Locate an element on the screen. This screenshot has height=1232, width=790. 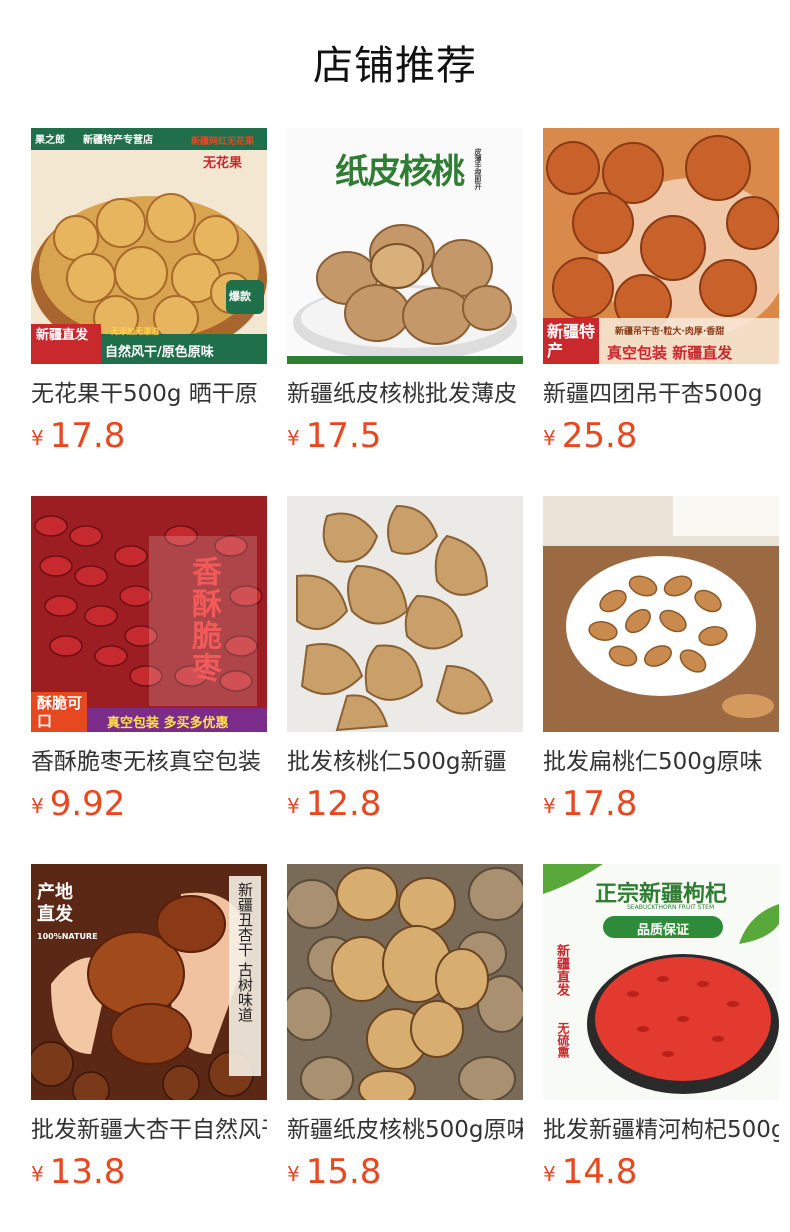
product-card: 批发扁桃仁500g原味 ¥17.8 is located at coordinates (661, 680).